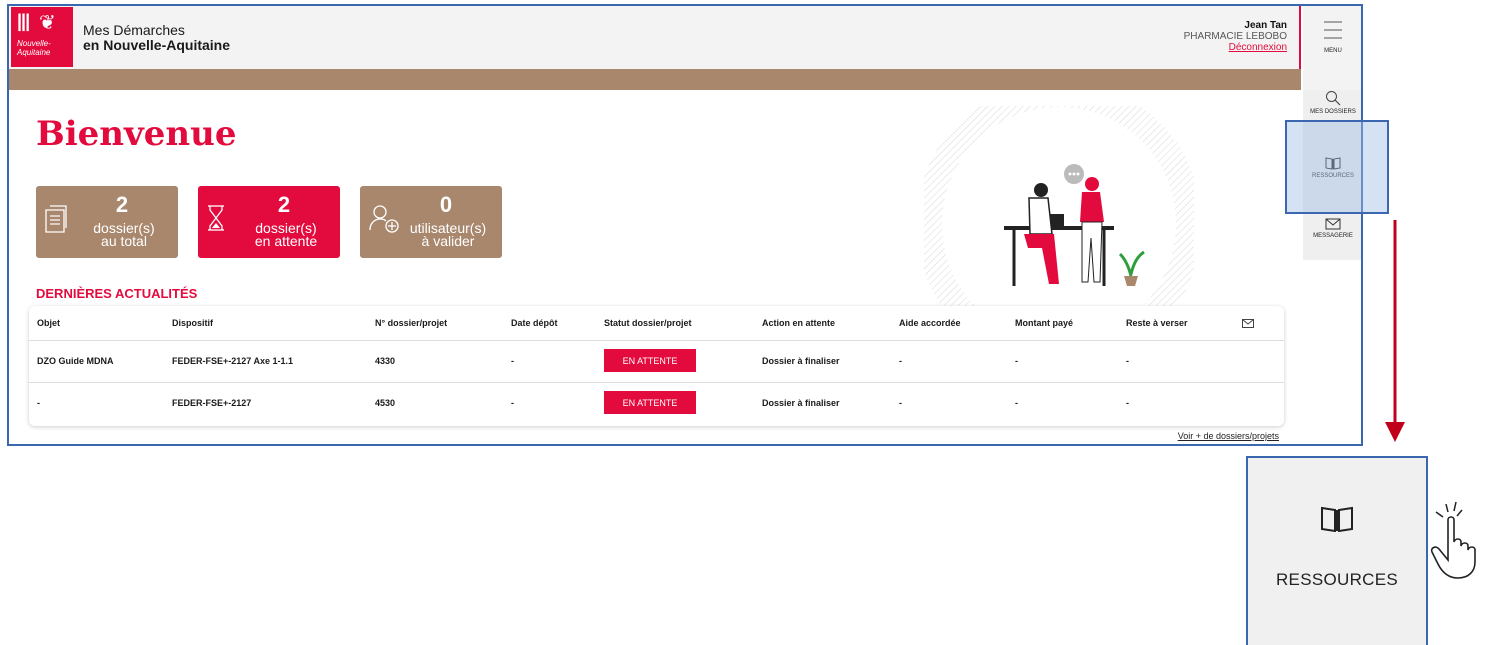 This screenshot has width=1493, height=645. I want to click on column-header: Reste à verser, so click(1157, 323).